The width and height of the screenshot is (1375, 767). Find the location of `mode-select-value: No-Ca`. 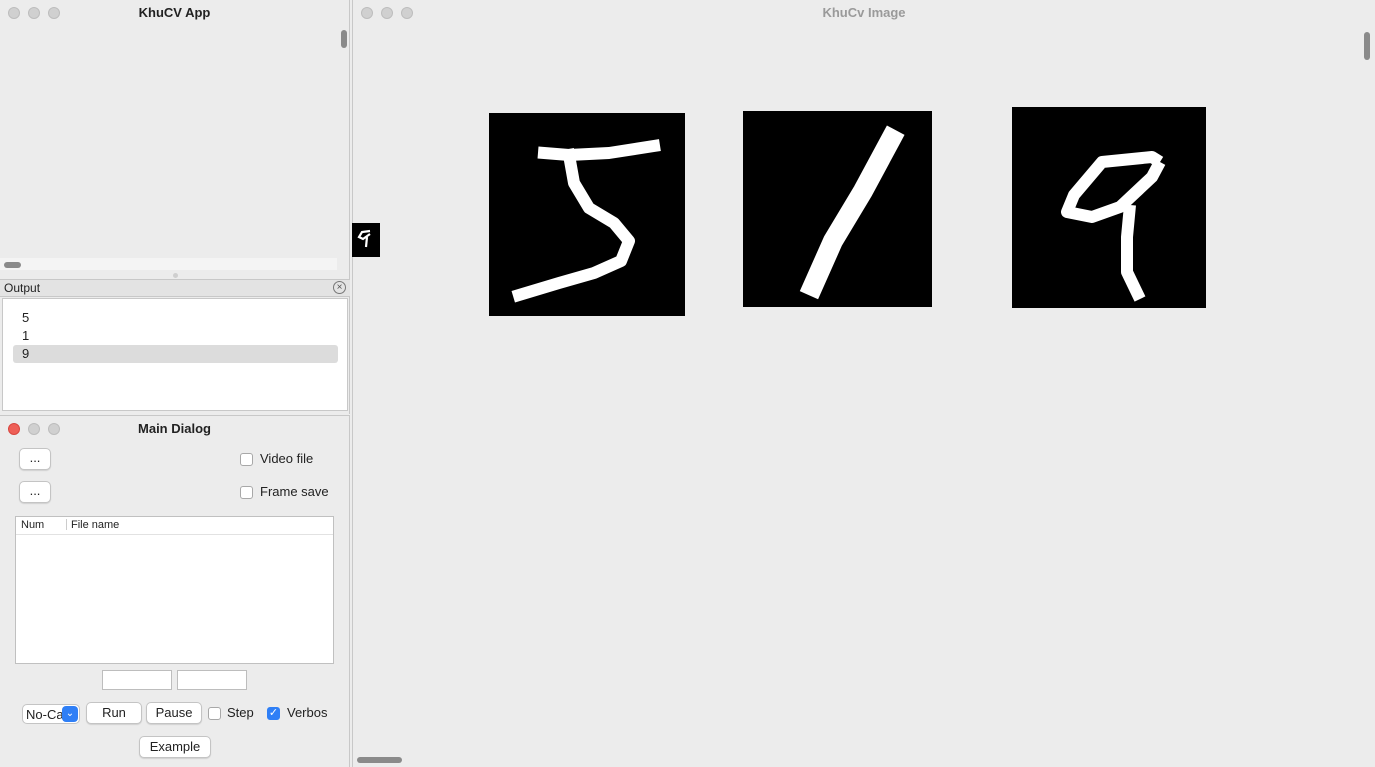

mode-select-value: No-Ca is located at coordinates (45, 714).